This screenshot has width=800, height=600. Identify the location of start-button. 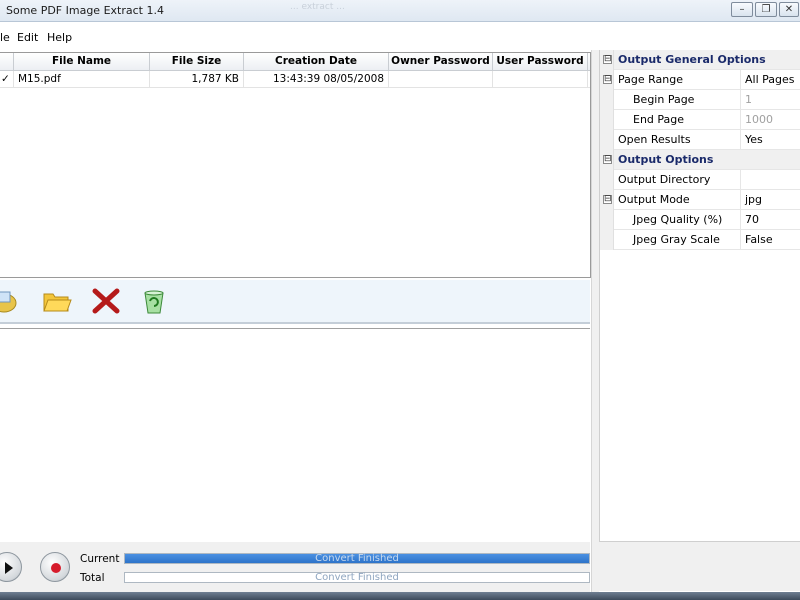
(11, 567).